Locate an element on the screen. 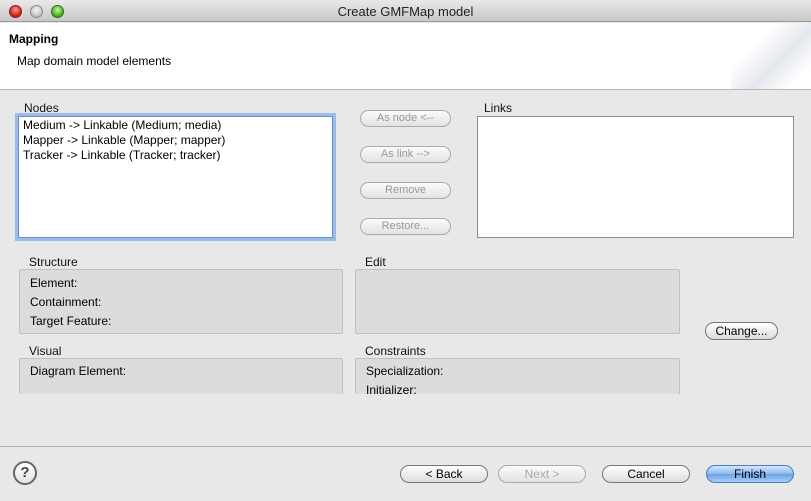 Image resolution: width=811 pixels, height=501 pixels. visual-group: Diagram Element: is located at coordinates (181, 376).